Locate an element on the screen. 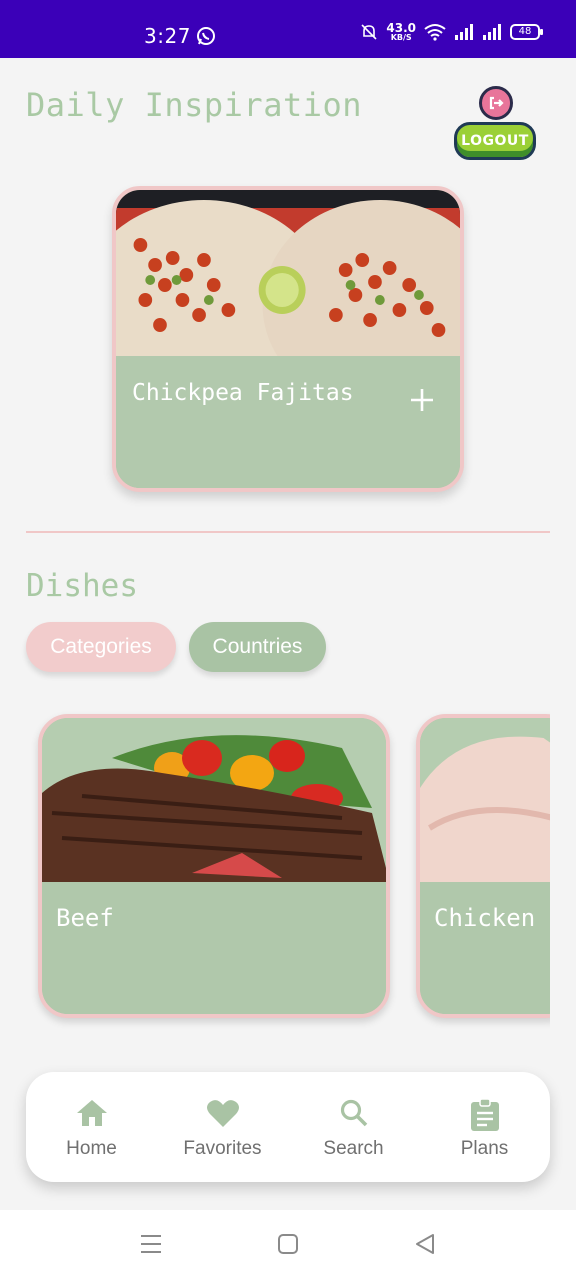 This screenshot has width=576, height=1280. status-time: 3:27 is located at coordinates (167, 36).